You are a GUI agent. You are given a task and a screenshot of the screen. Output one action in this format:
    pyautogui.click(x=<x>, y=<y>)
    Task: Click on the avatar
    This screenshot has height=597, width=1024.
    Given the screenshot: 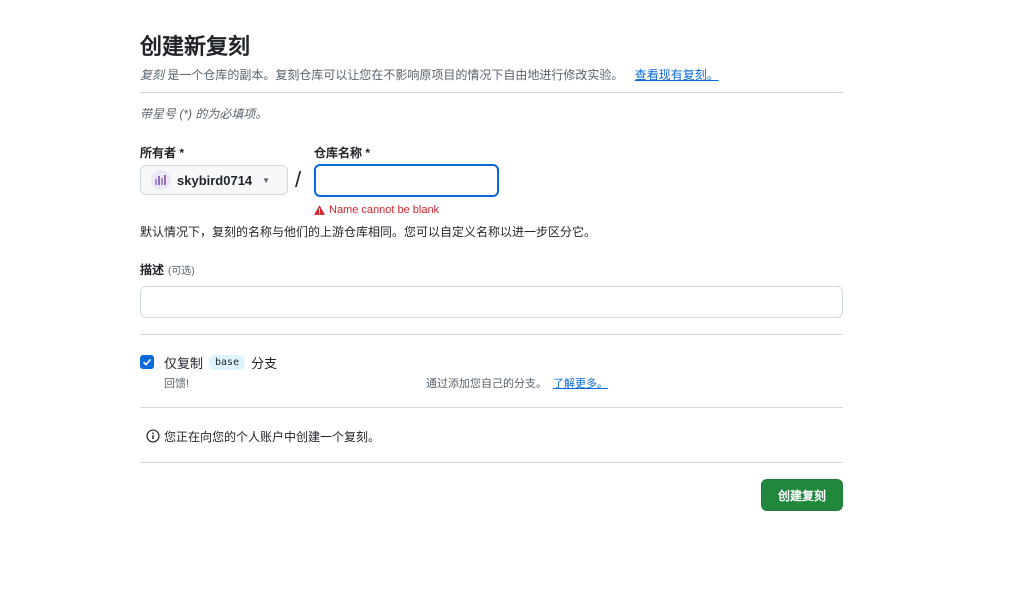 What is the action you would take?
    pyautogui.click(x=161, y=180)
    